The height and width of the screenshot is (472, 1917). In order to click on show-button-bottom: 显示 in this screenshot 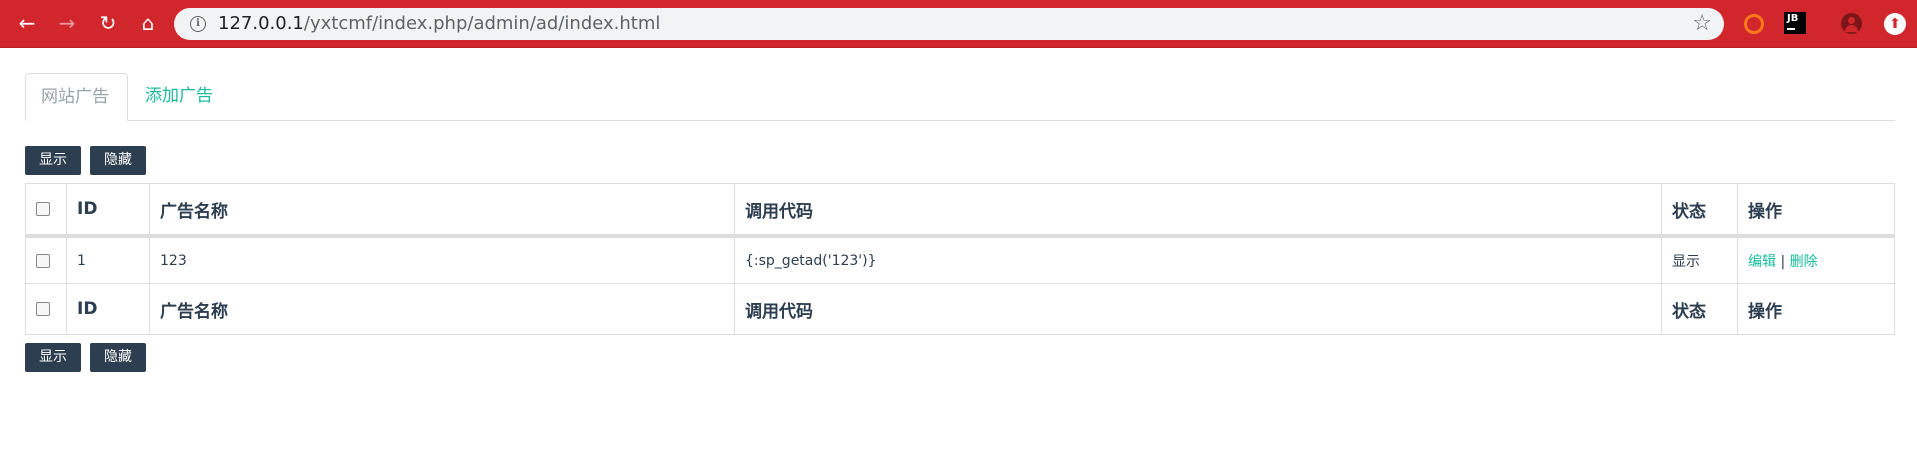, I will do `click(53, 357)`.